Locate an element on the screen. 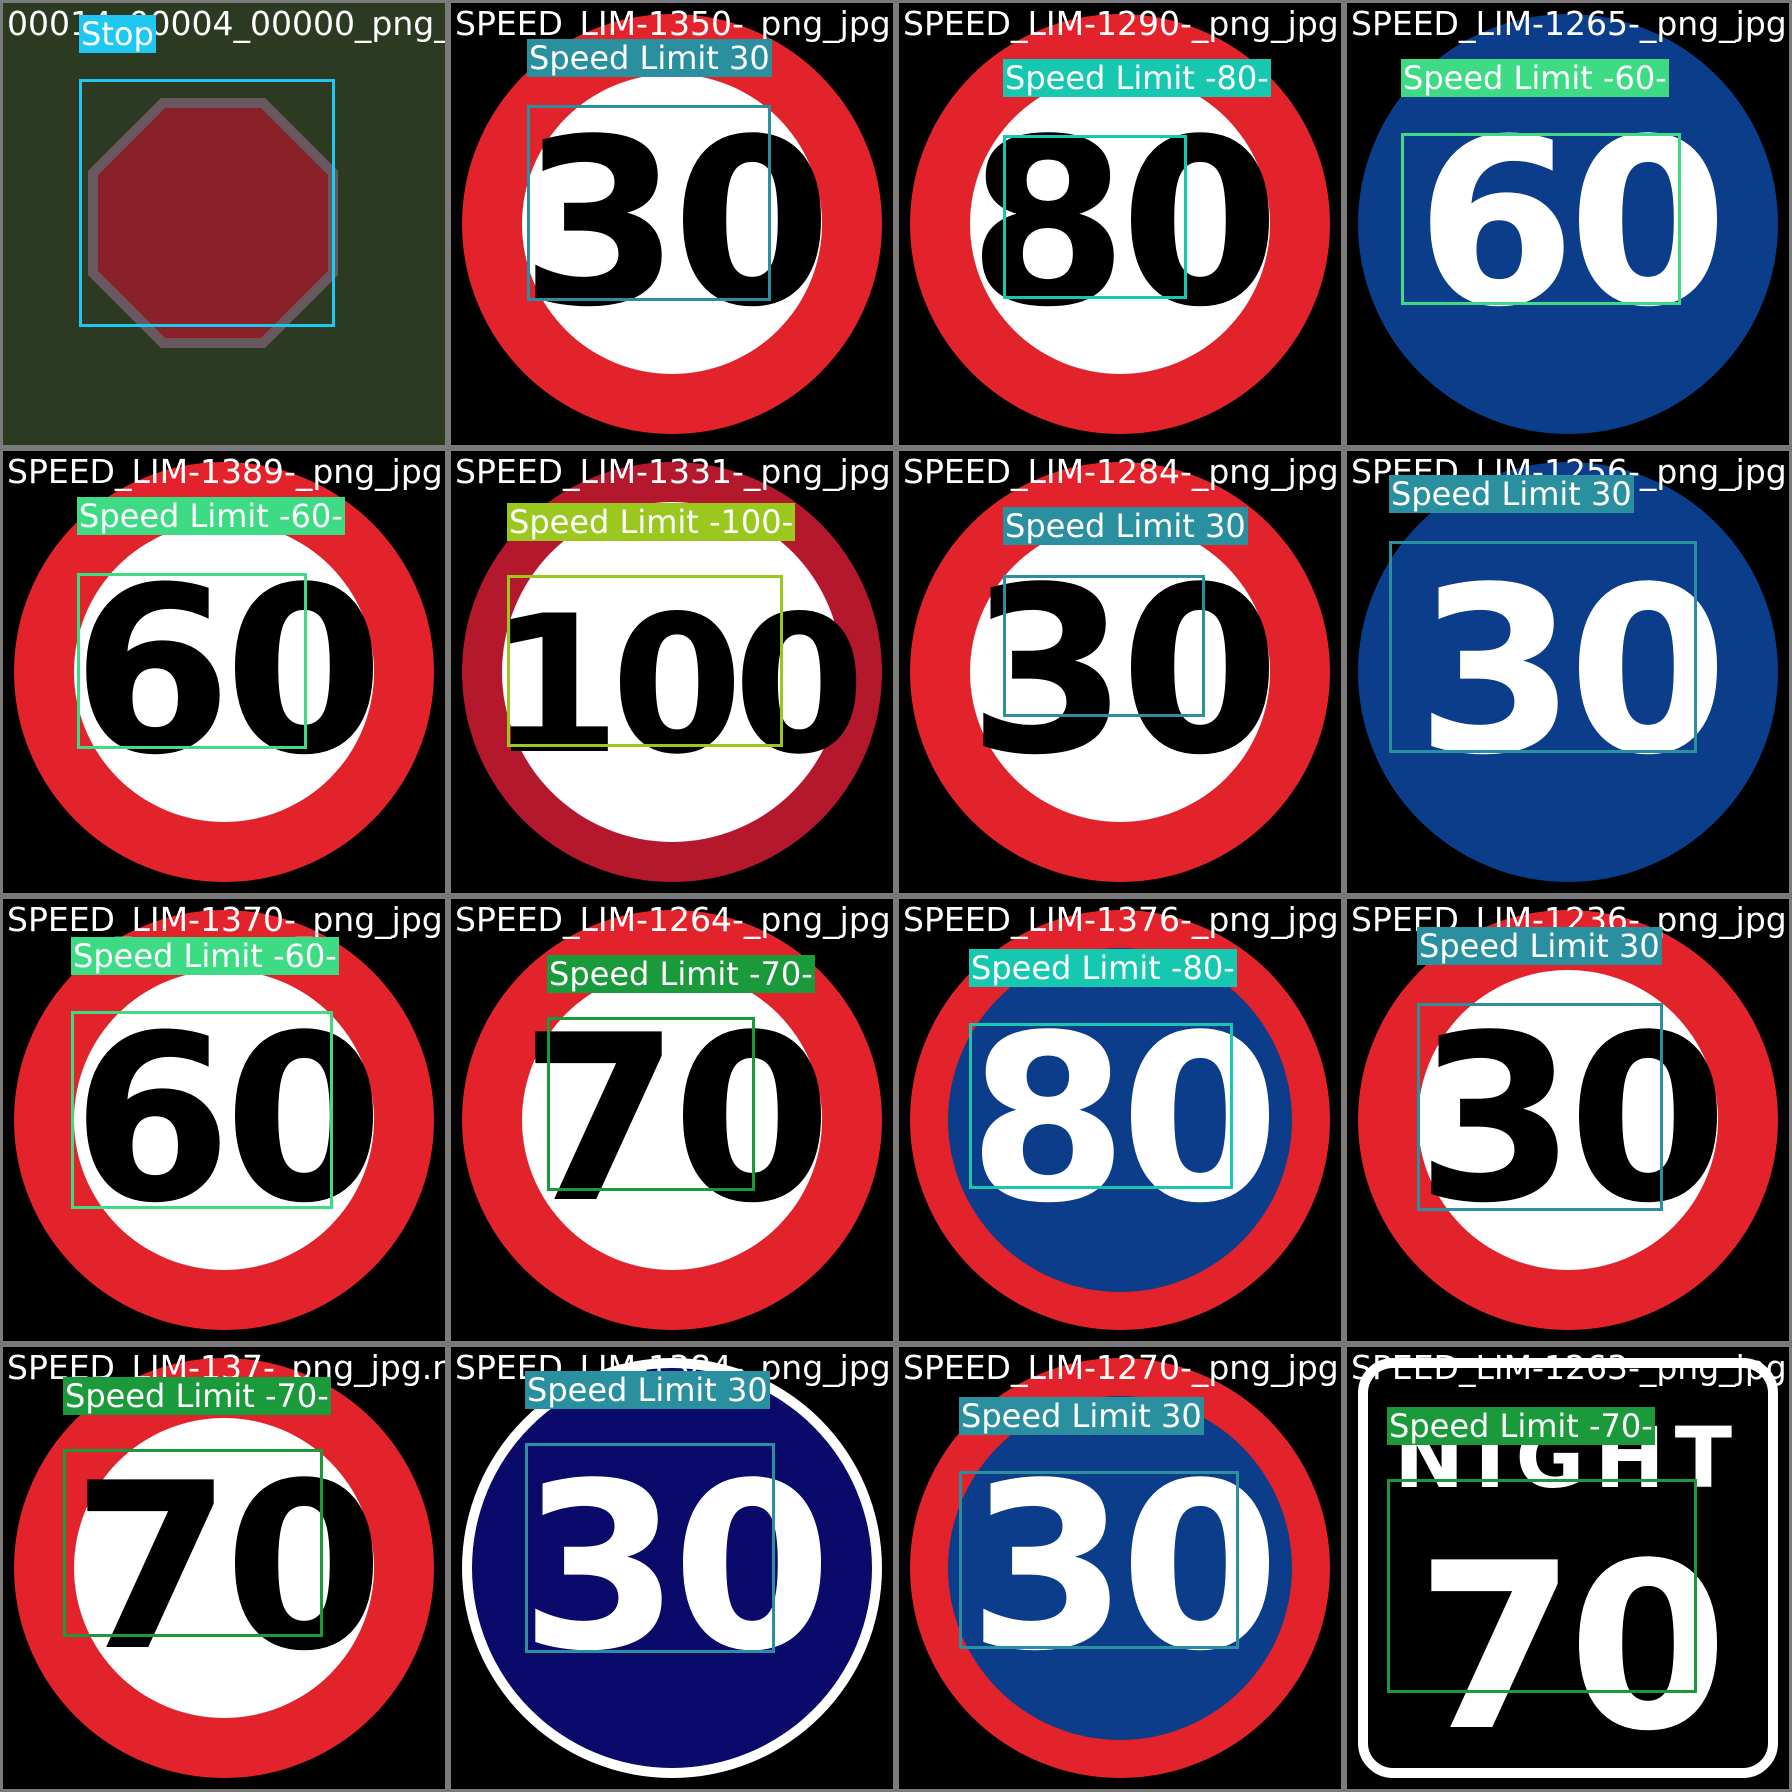  image-filename-caption: SPEED_LIM-1264-_png_jpg.rf. is located at coordinates (674, 919).